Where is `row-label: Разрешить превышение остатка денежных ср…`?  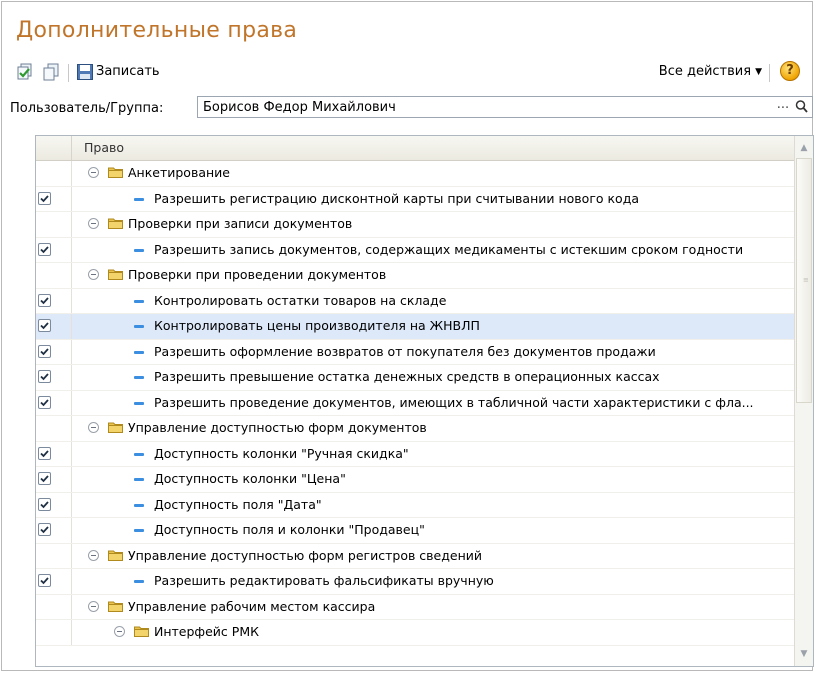
row-label: Разрешить превышение остатка денежных ср… is located at coordinates (407, 376).